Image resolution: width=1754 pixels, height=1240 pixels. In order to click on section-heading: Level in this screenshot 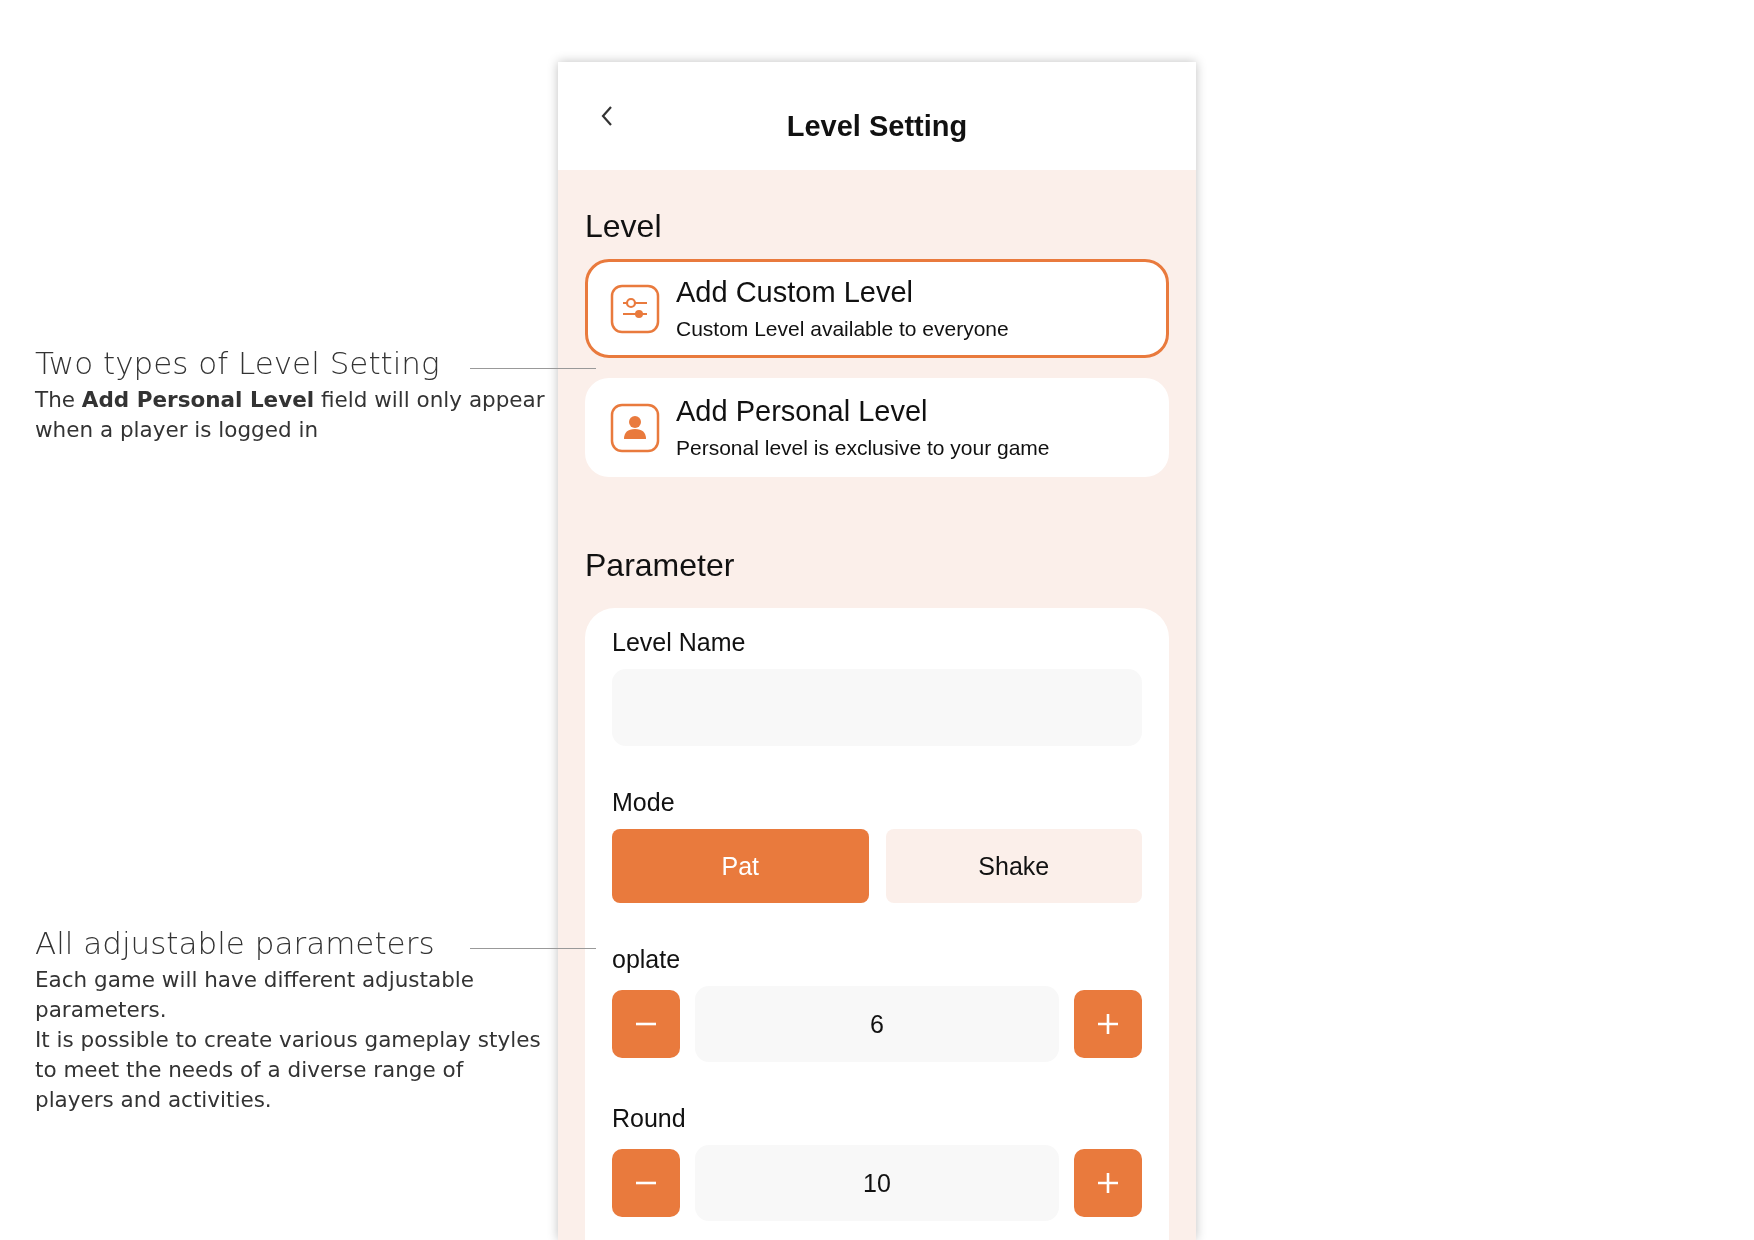, I will do `click(624, 226)`.